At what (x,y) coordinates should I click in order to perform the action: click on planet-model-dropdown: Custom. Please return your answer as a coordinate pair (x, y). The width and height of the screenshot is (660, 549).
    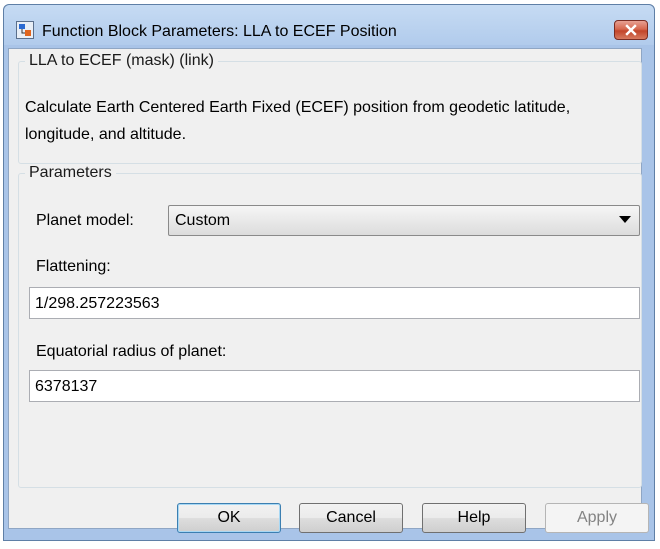
    Looking at the image, I should click on (404, 220).